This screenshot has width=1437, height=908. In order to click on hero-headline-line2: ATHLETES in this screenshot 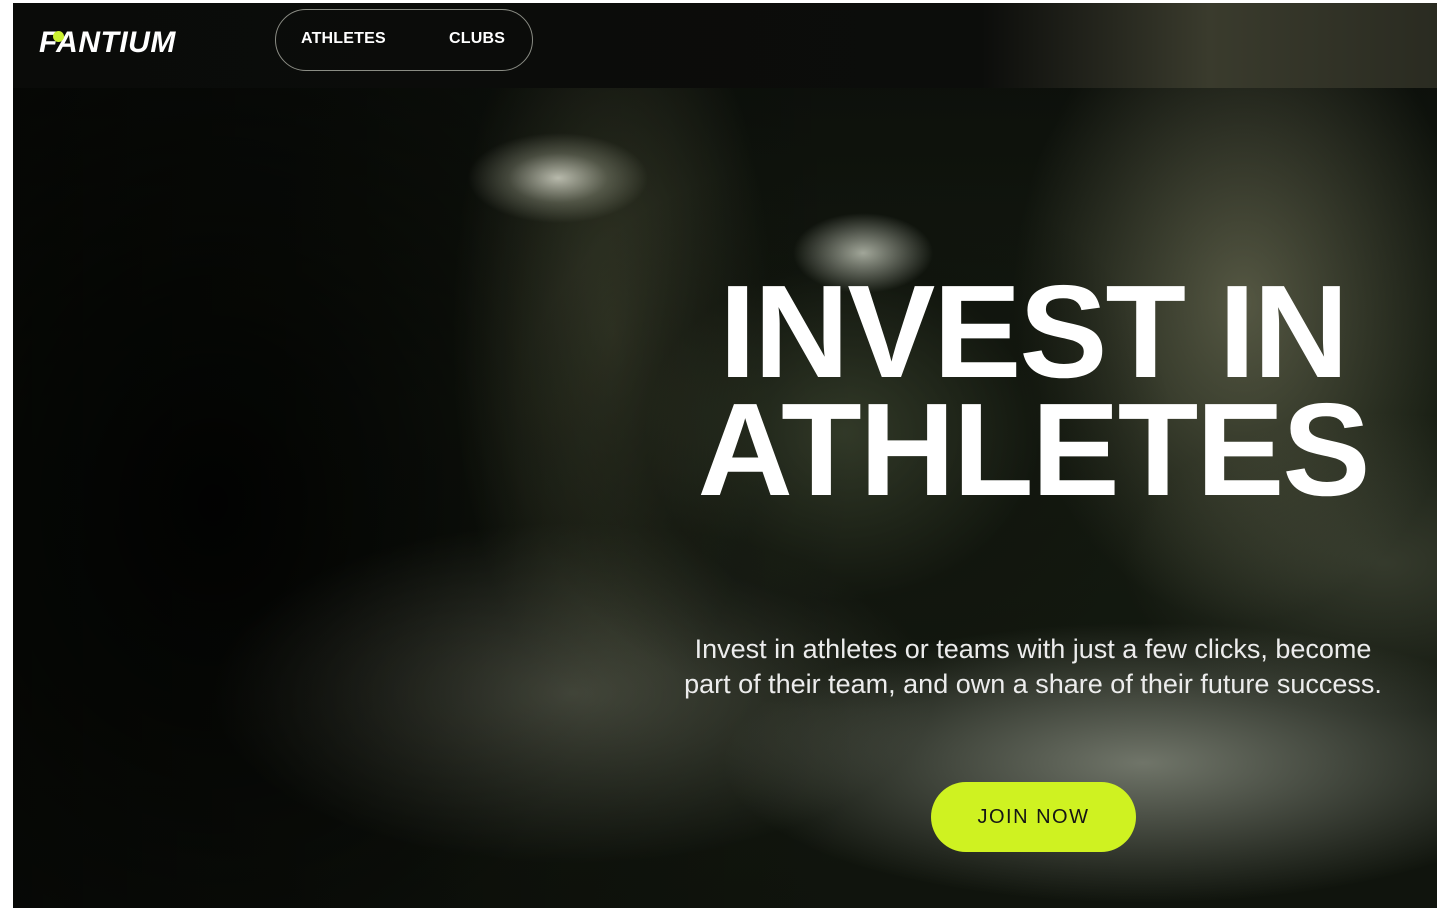, I will do `click(1034, 449)`.